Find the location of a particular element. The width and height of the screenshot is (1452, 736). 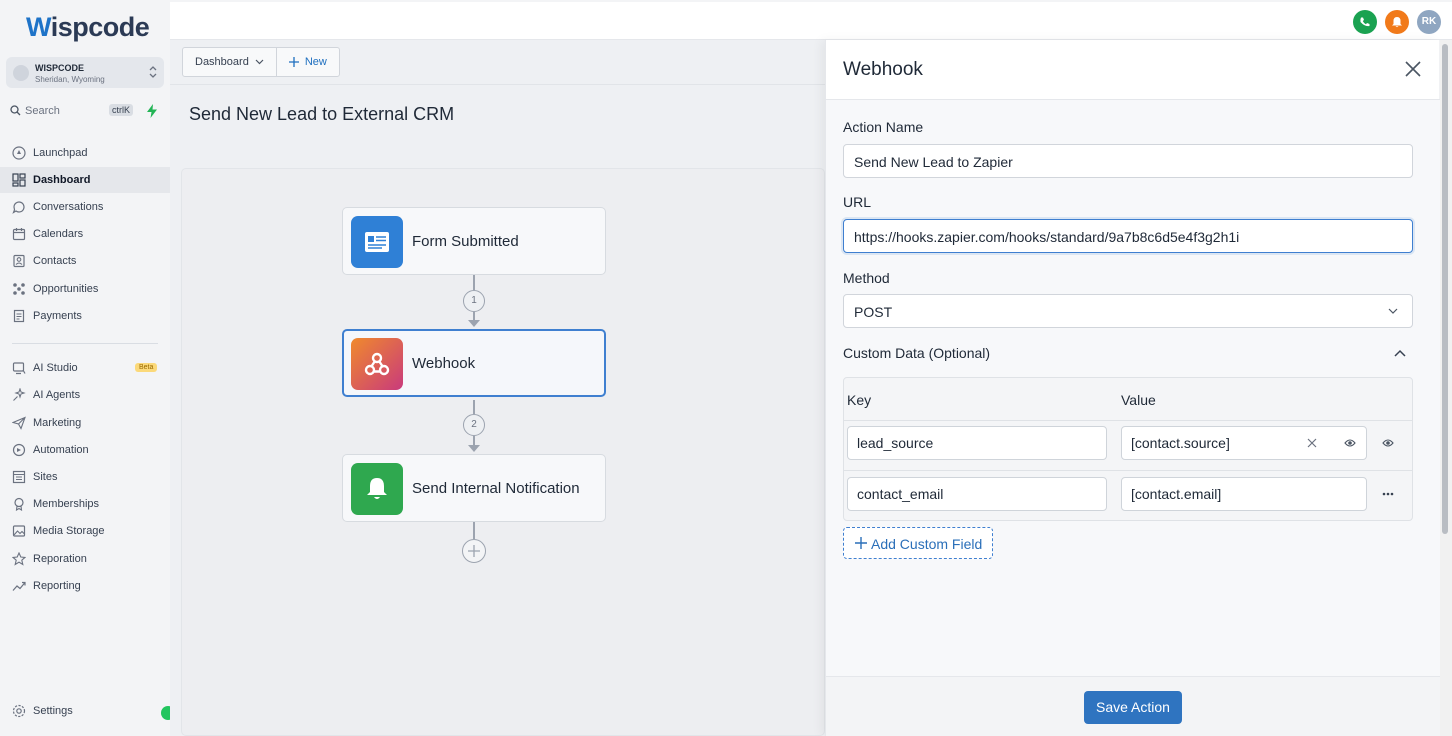

clear-icon is located at coordinates (1312, 443).